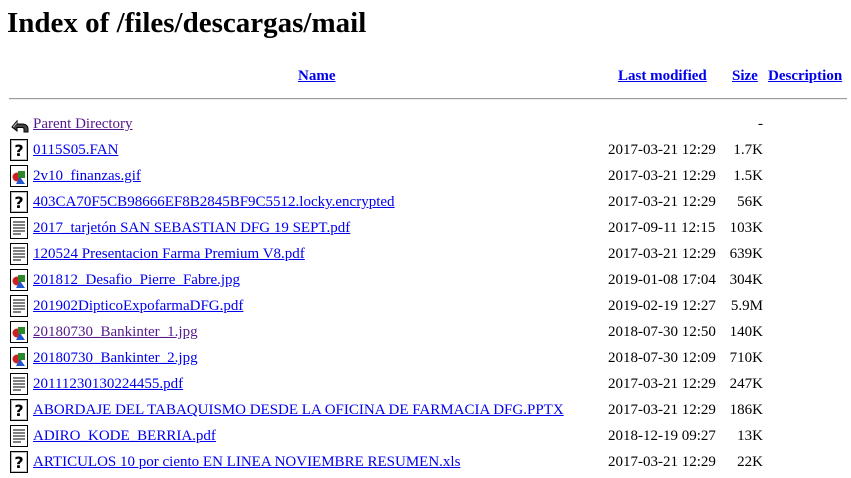 The image size is (851, 478). I want to click on size-cell: 1.5K, so click(748, 176).